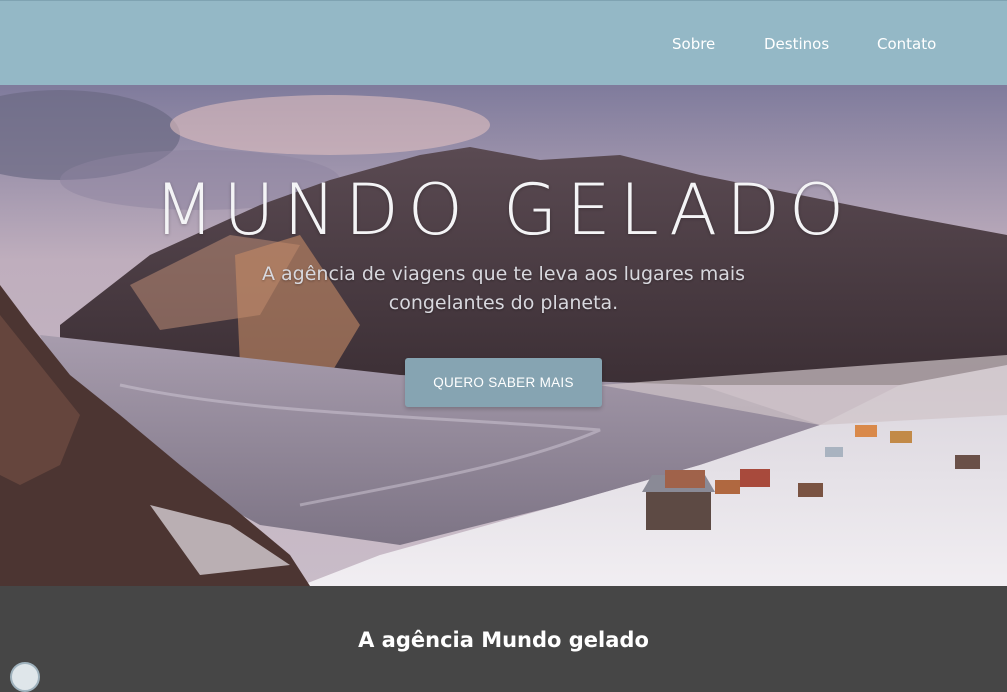  I want to click on about-section: A agência Mundo gelado, so click(503, 627).